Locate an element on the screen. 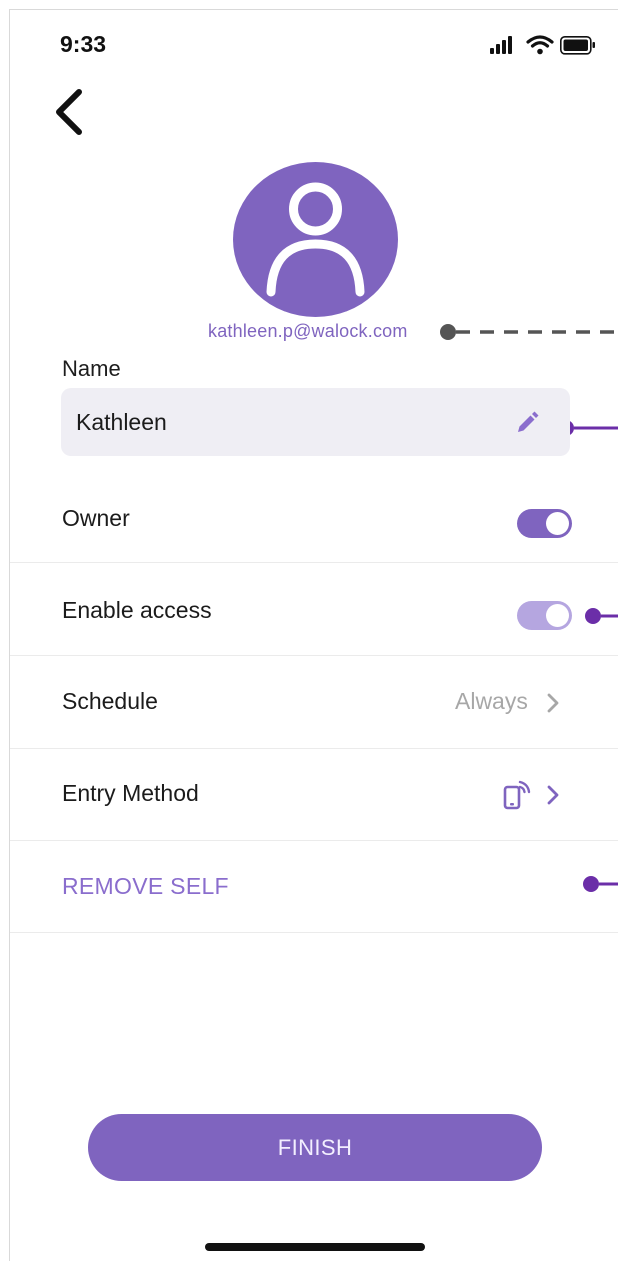 This screenshot has height=1261, width=618. owner-toggle-knob is located at coordinates (557, 523).